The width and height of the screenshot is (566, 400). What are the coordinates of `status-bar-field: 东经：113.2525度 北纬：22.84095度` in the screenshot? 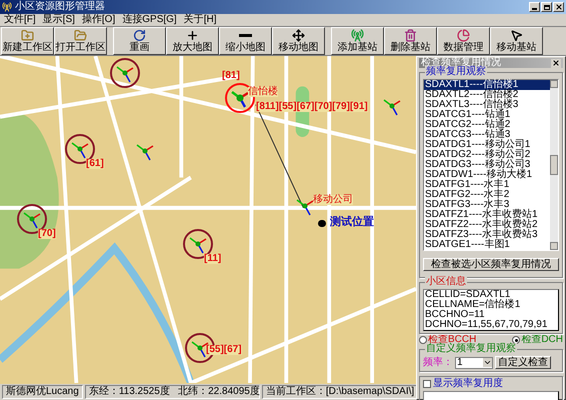 It's located at (172, 392).